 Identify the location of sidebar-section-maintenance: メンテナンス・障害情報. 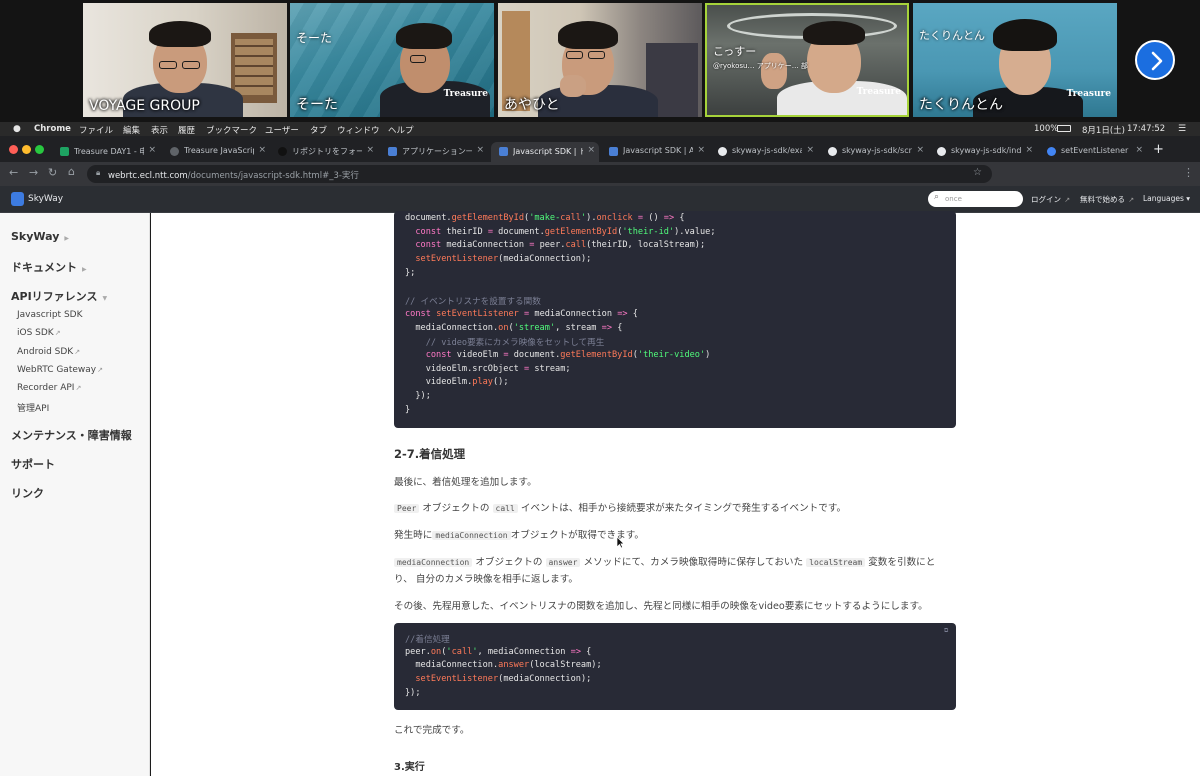
(71, 435).